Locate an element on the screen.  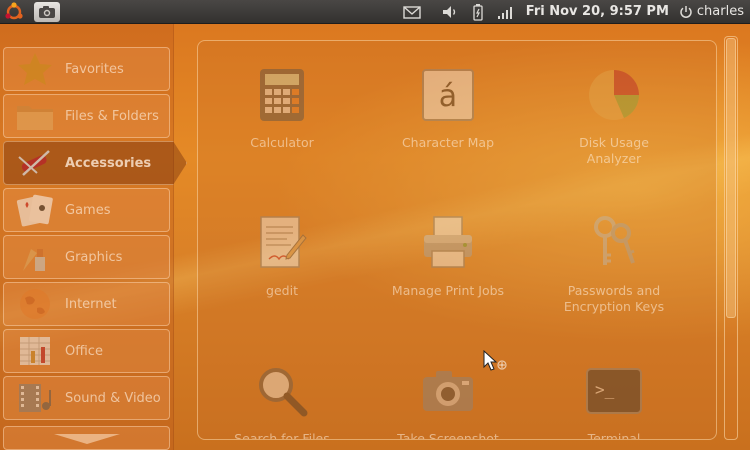
chevron-down-icon is located at coordinates (86, 439).